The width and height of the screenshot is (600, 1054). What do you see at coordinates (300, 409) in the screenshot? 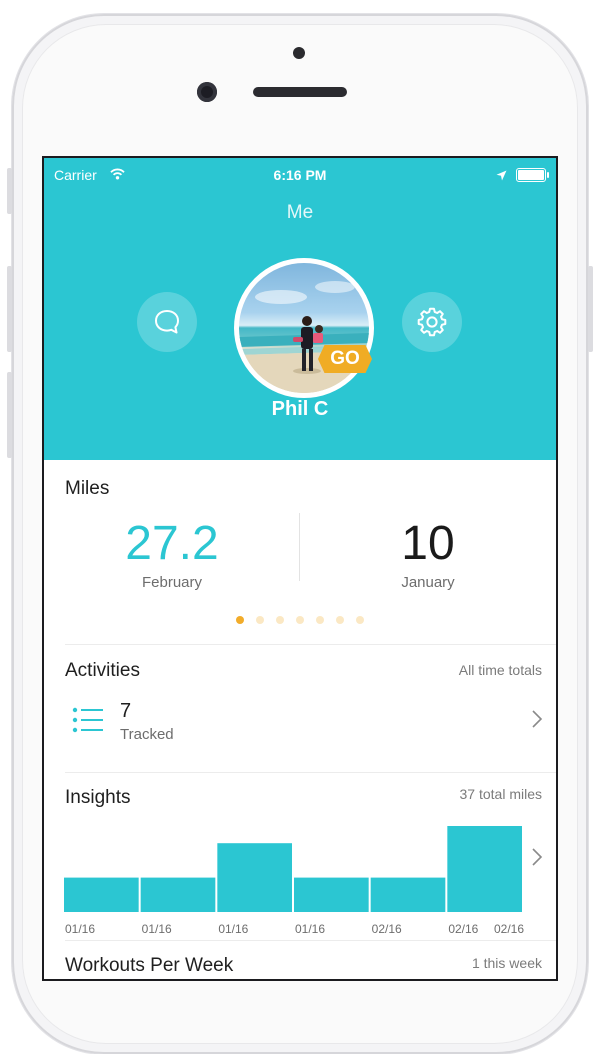
I see `user-name: Phil C` at bounding box center [300, 409].